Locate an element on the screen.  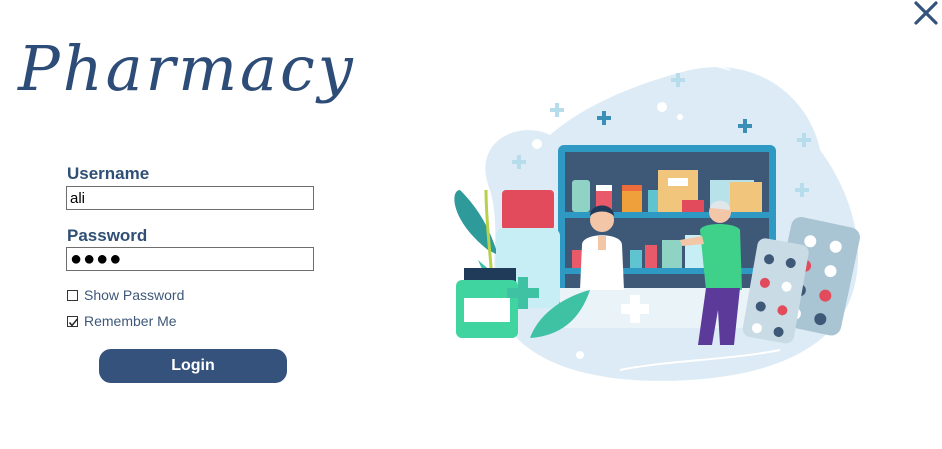
checkbox-box-checked is located at coordinates (73, 321).